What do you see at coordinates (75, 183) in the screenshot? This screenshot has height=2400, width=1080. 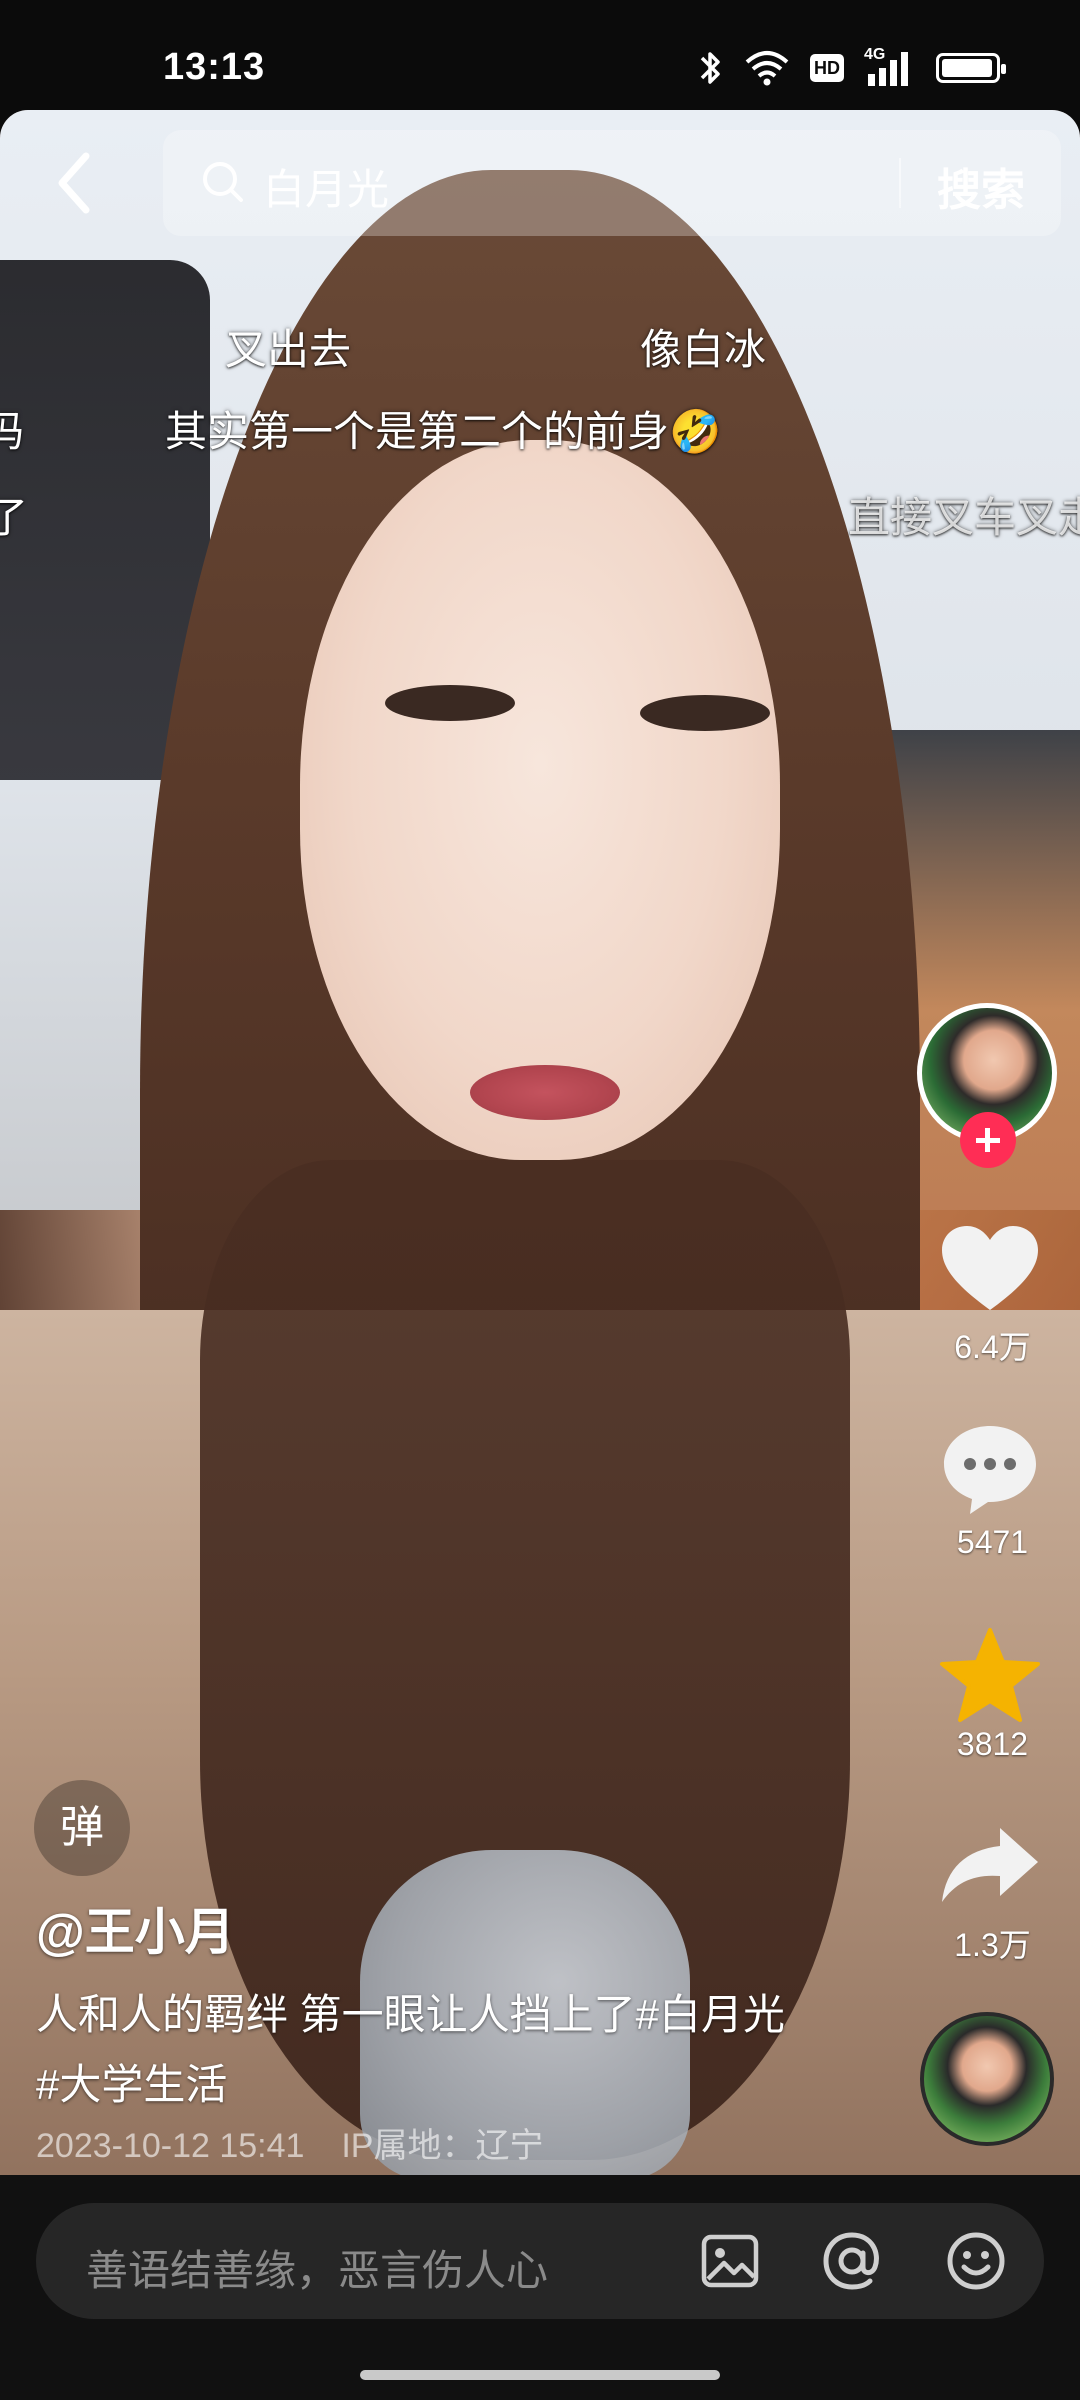 I see `back-arrow-icon` at bounding box center [75, 183].